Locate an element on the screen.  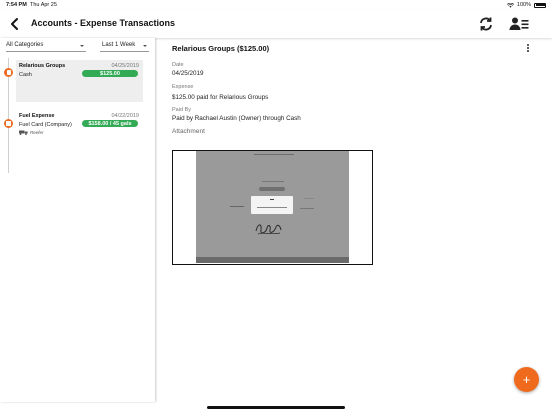
filter-row: All Categories Last 1 Week is located at coordinates (77, 46).